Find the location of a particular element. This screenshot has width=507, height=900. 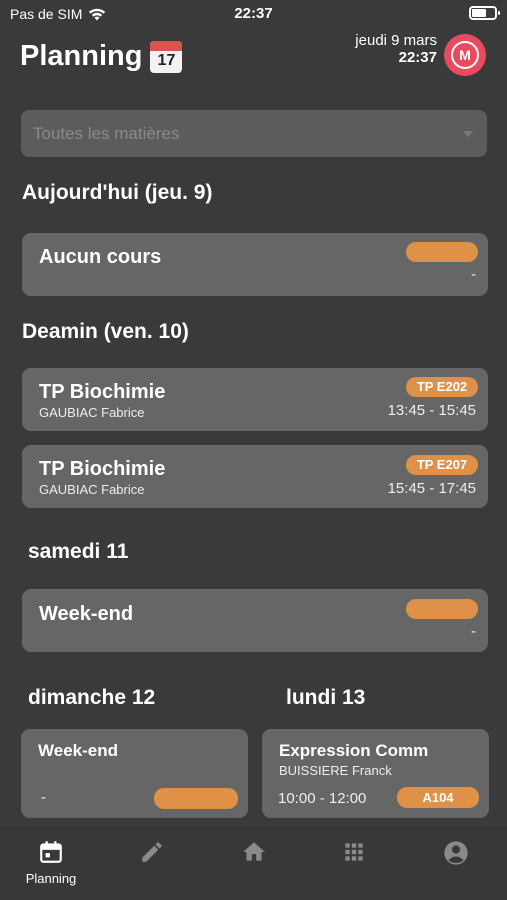

home-icon is located at coordinates (254, 851).